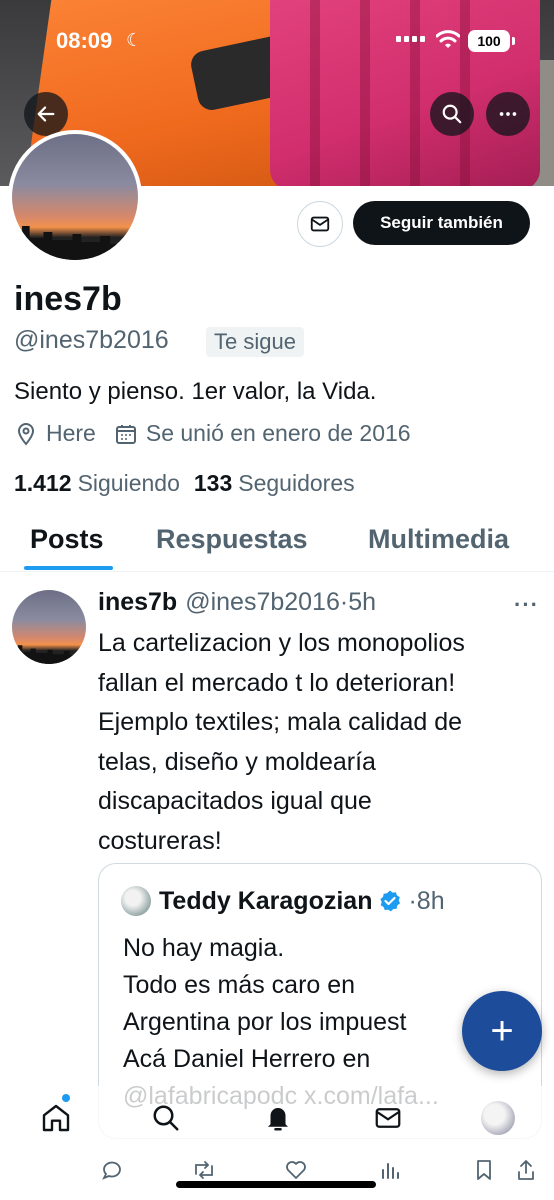 This screenshot has width=554, height=1200. I want to click on views-icon, so click(390, 1171).